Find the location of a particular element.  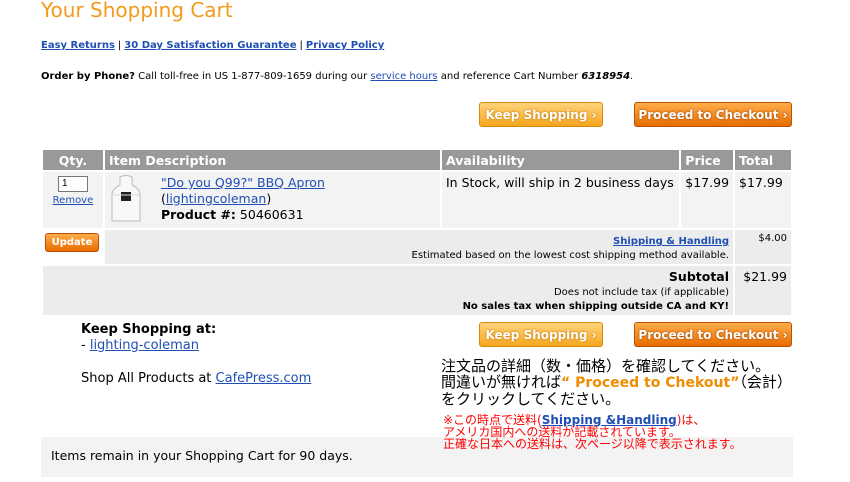

availability-header: Availability is located at coordinates (560, 160).